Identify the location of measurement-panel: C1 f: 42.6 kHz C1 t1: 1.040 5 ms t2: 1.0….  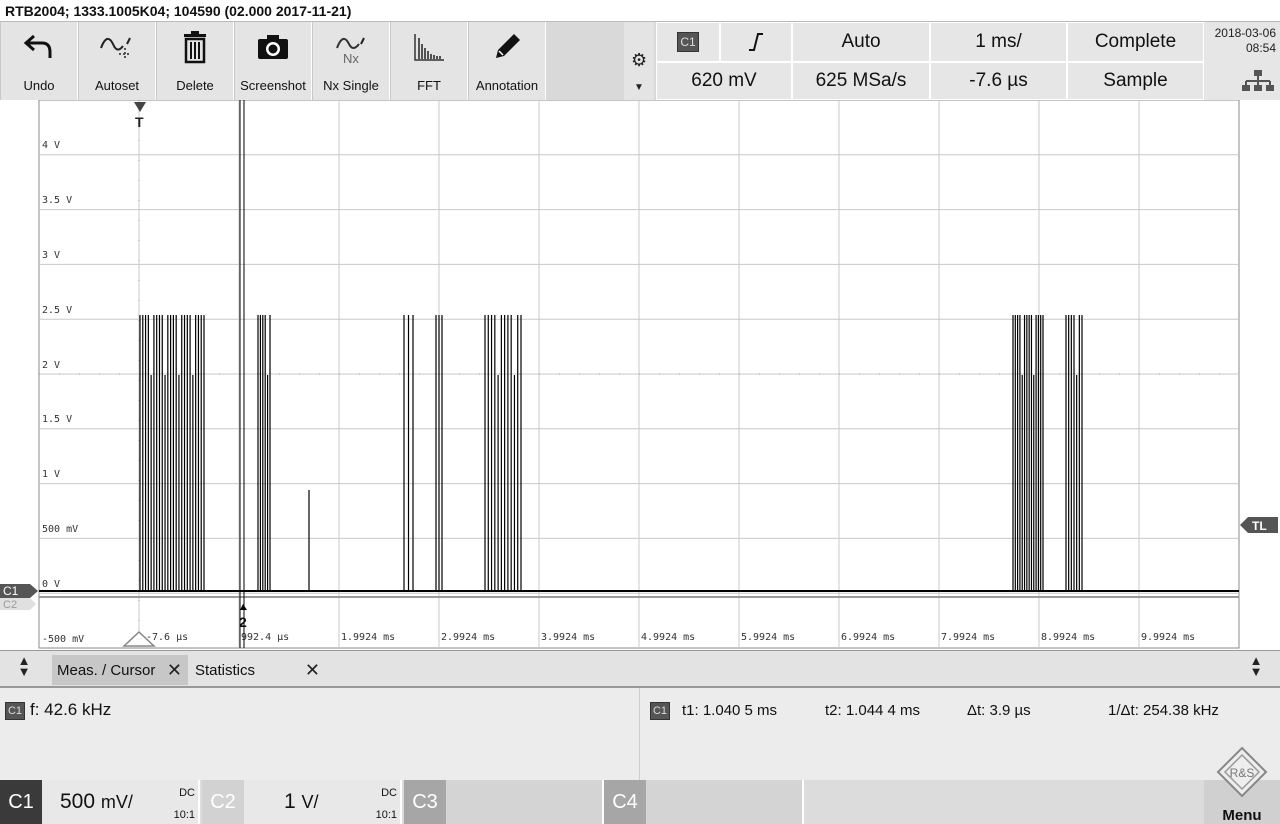
(640, 734).